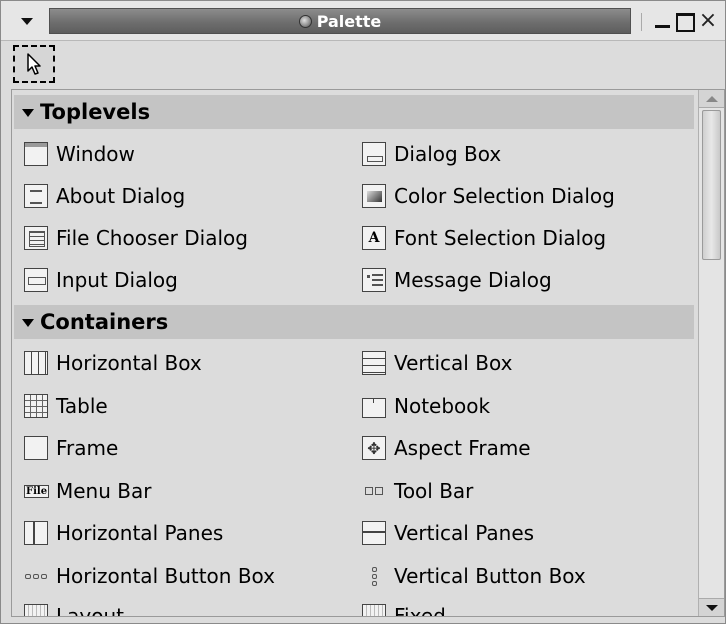  I want to click on item-label: Horizontal Box, so click(129, 363).